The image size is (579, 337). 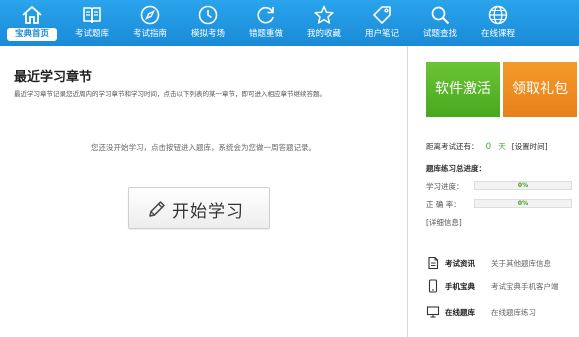 What do you see at coordinates (53, 77) in the screenshot?
I see `page-title: 最近学习章节` at bounding box center [53, 77].